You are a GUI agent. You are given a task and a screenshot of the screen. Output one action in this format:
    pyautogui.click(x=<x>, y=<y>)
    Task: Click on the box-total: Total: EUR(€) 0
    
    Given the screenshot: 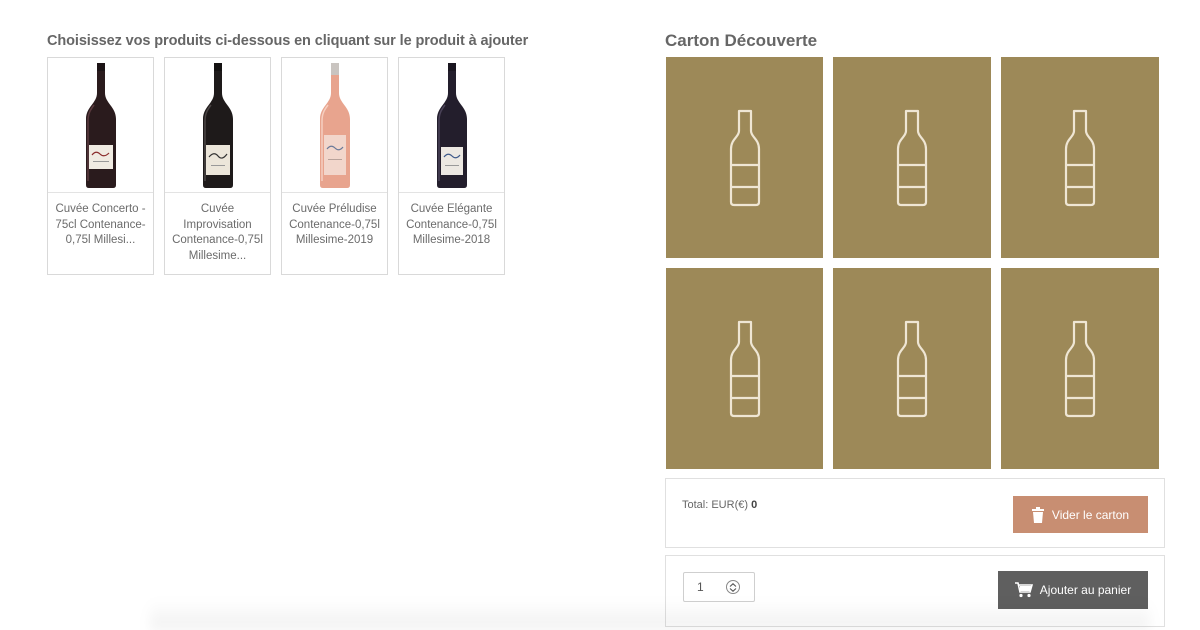 What is the action you would take?
    pyautogui.click(x=719, y=505)
    